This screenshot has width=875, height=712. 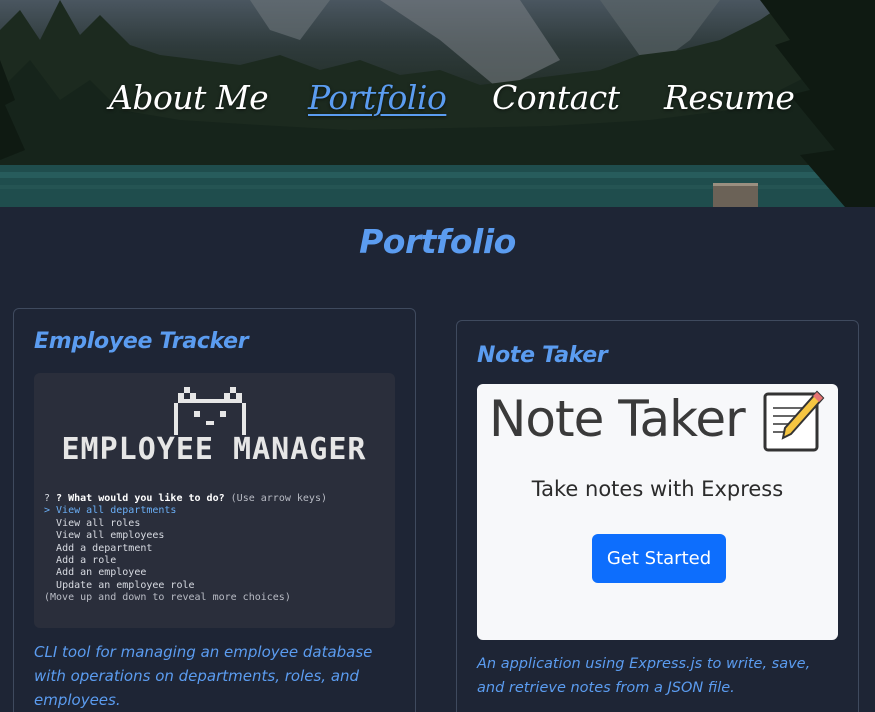 I want to click on section-title: Portfolio, so click(x=437, y=241).